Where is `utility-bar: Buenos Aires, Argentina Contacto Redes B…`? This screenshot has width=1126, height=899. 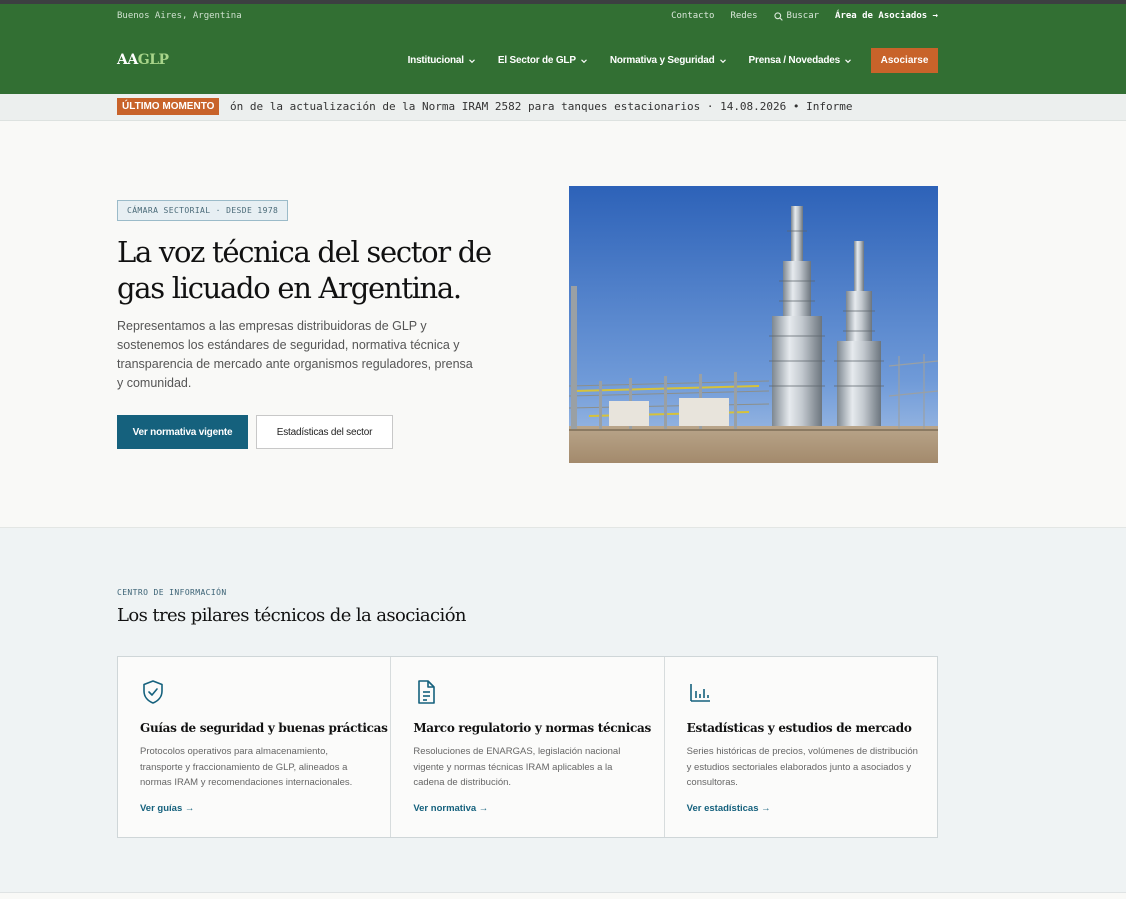
utility-bar: Buenos Aires, Argentina Contacto Redes B… is located at coordinates (527, 16).